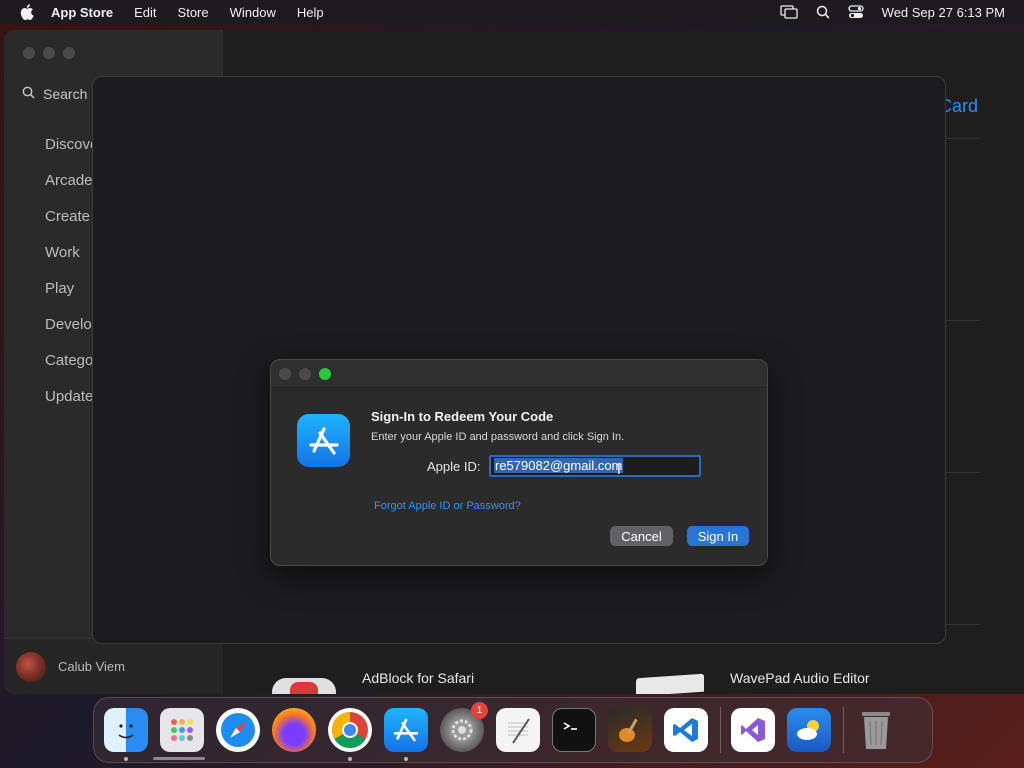  What do you see at coordinates (856, 12) in the screenshot?
I see `control-center-icon` at bounding box center [856, 12].